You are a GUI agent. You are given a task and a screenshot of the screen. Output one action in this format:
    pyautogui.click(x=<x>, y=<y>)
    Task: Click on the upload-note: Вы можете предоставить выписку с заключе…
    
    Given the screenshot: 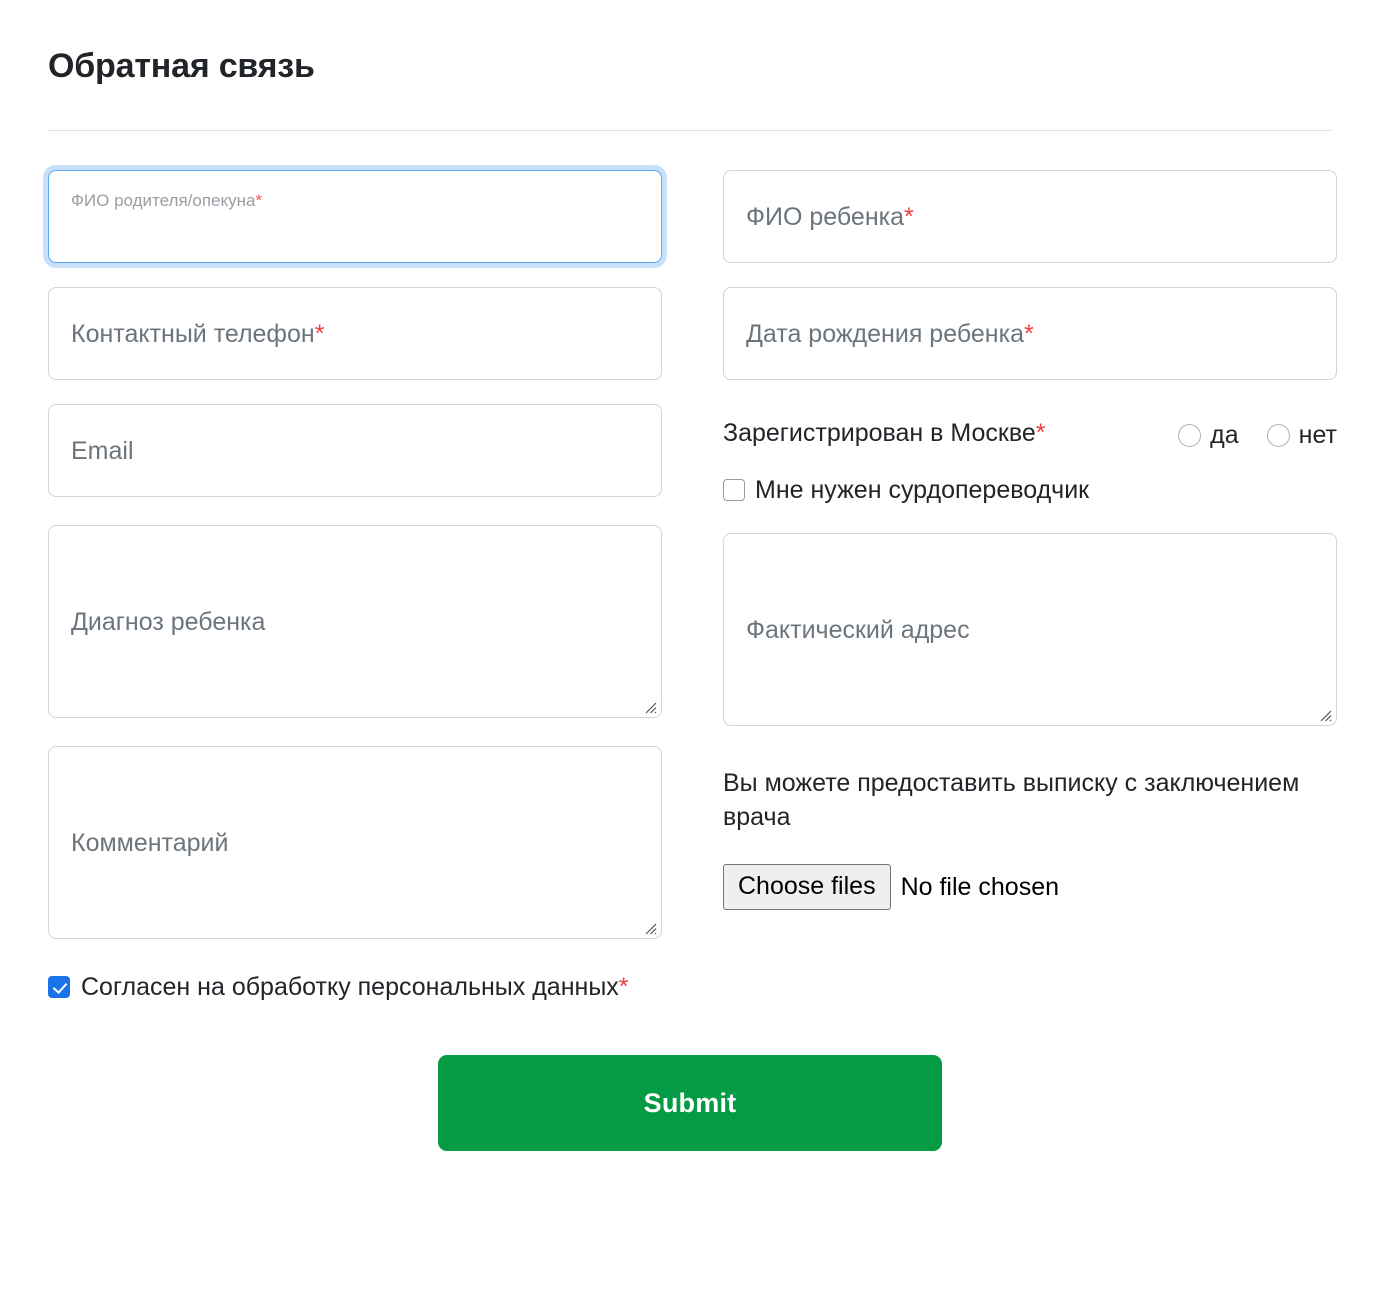 What is the action you would take?
    pyautogui.click(x=1011, y=800)
    